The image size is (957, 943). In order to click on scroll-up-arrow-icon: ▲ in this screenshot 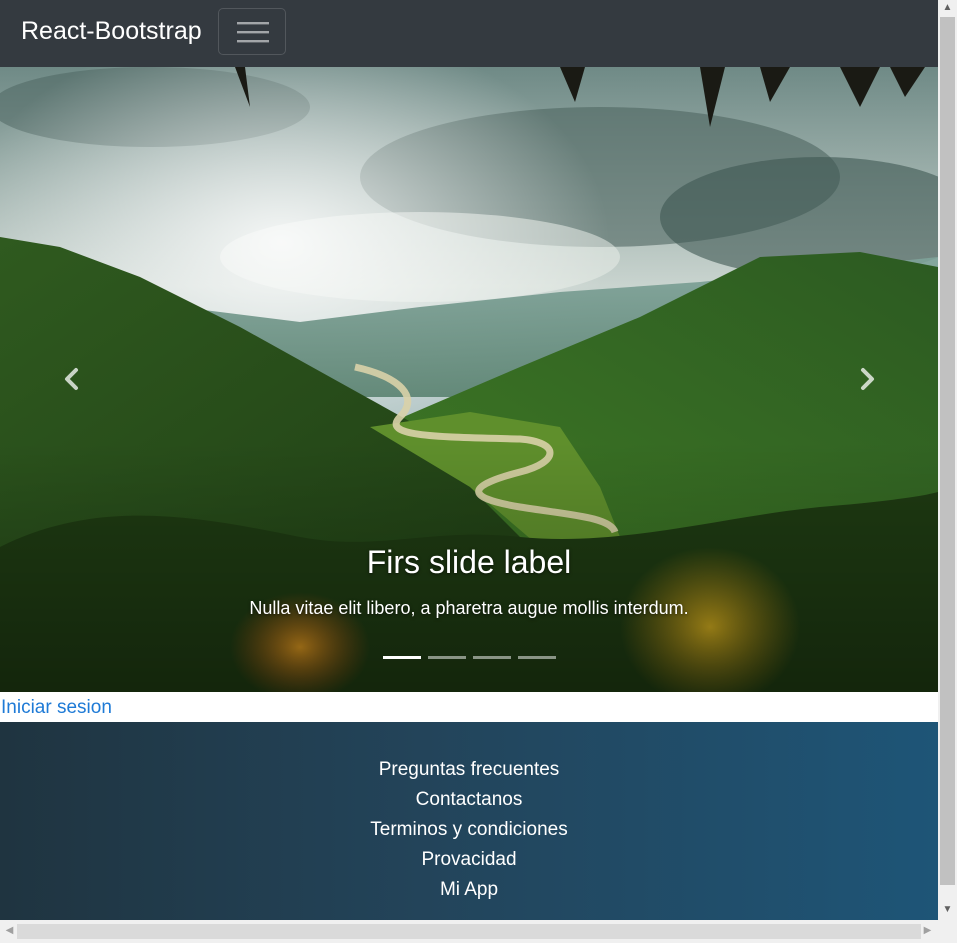, I will do `click(947, 7)`.